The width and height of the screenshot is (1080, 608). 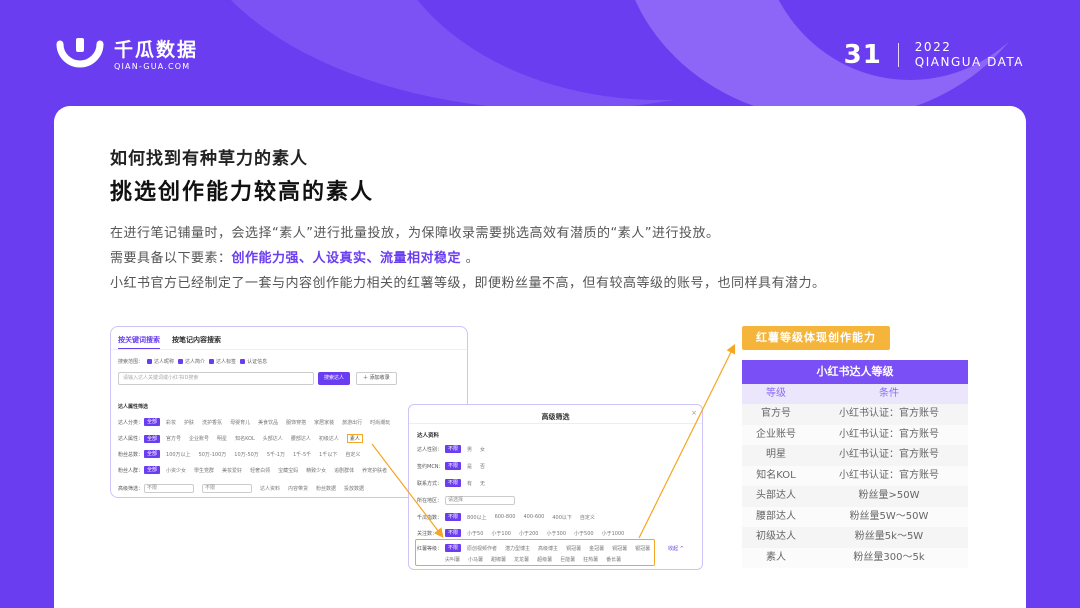 I want to click on search-button: 搜索达人, so click(x=334, y=378).